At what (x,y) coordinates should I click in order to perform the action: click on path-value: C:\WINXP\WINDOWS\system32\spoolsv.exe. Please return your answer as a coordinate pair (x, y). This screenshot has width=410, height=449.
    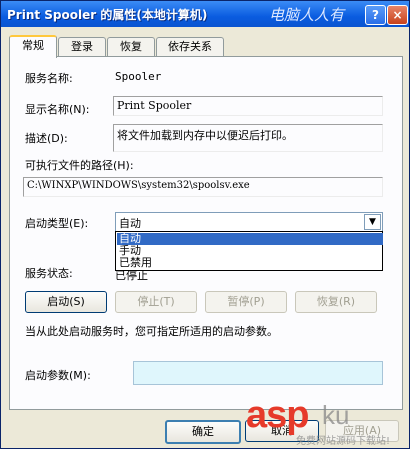
    Looking at the image, I should click on (138, 185).